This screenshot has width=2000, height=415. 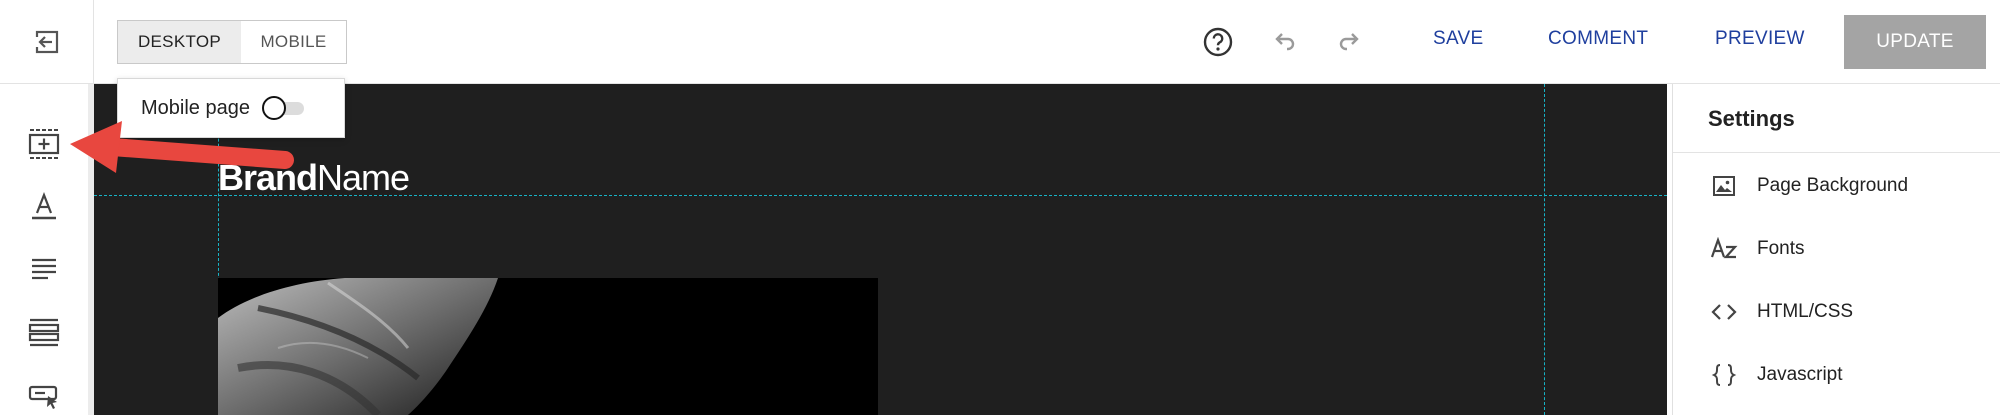 I want to click on layout-rows-icon, so click(x=44, y=332).